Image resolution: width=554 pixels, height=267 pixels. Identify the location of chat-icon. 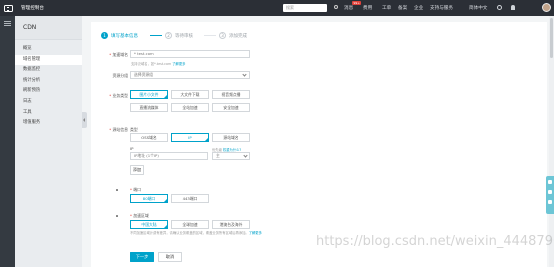
(550, 182).